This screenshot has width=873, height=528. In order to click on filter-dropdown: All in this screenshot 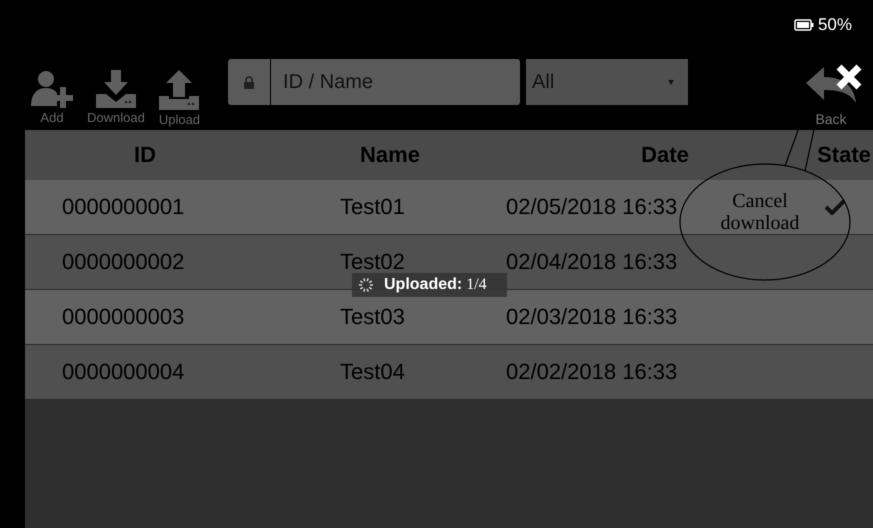, I will do `click(607, 82)`.